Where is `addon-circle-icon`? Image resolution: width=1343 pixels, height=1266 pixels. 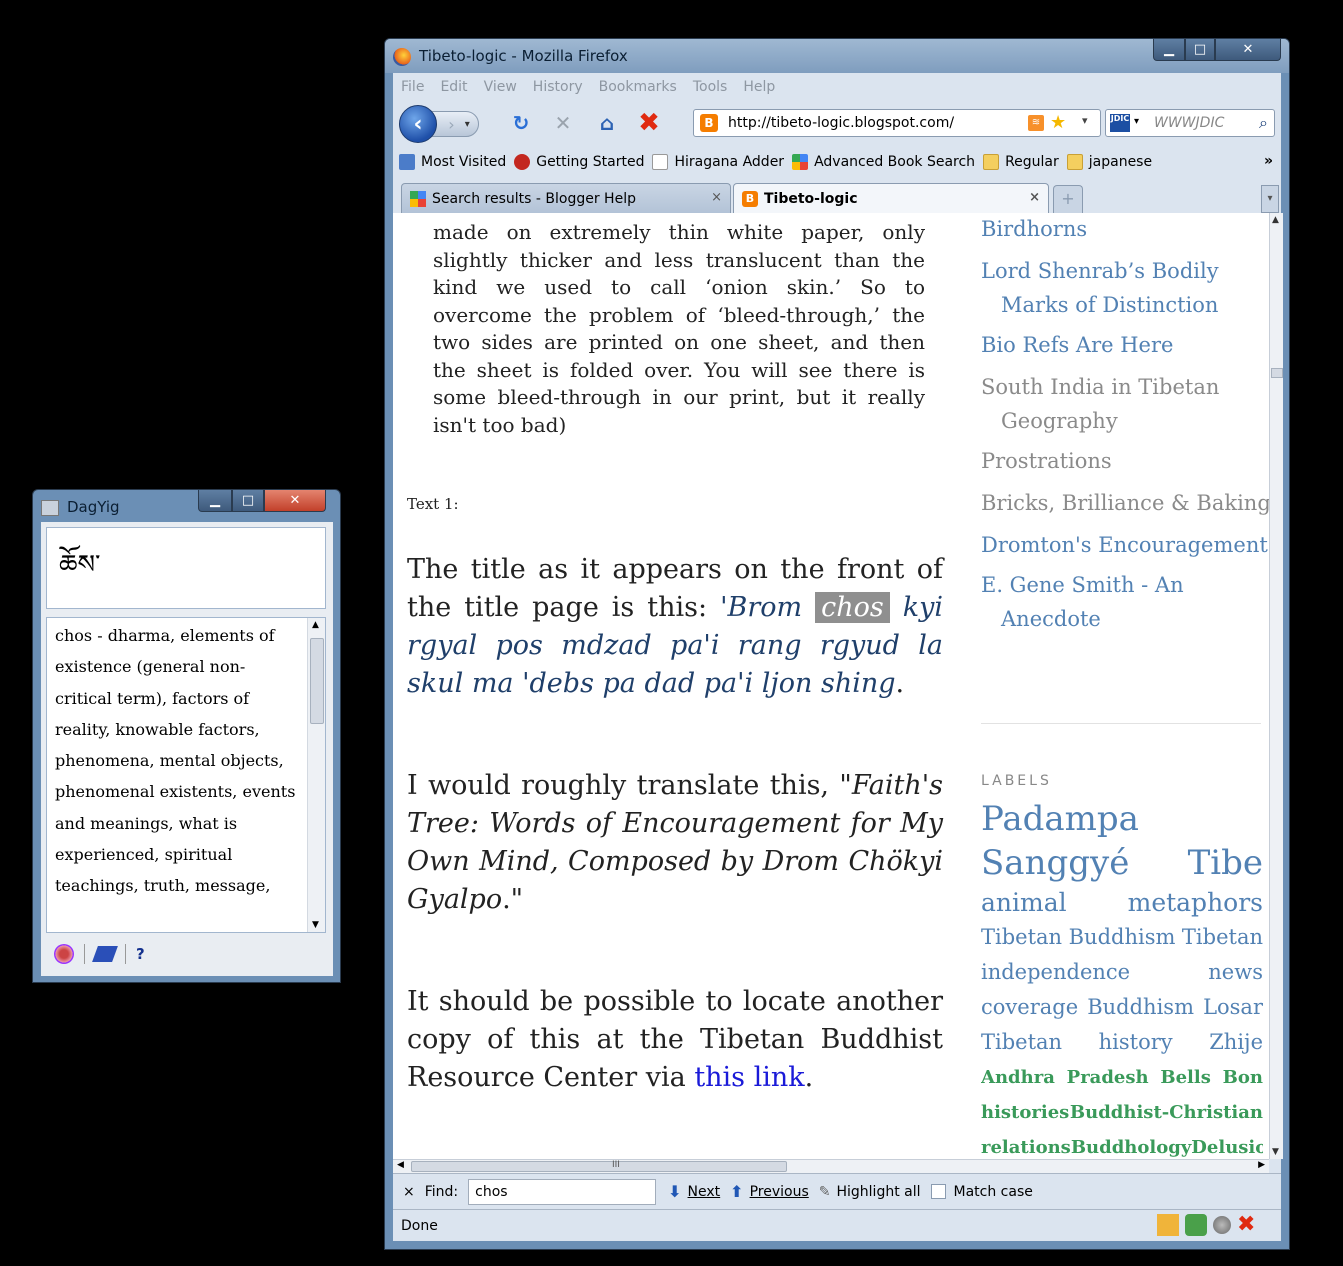
addon-circle-icon is located at coordinates (1222, 1225).